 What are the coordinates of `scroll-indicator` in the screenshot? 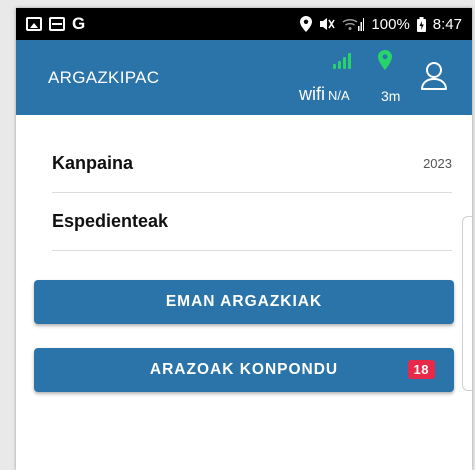 It's located at (467, 303).